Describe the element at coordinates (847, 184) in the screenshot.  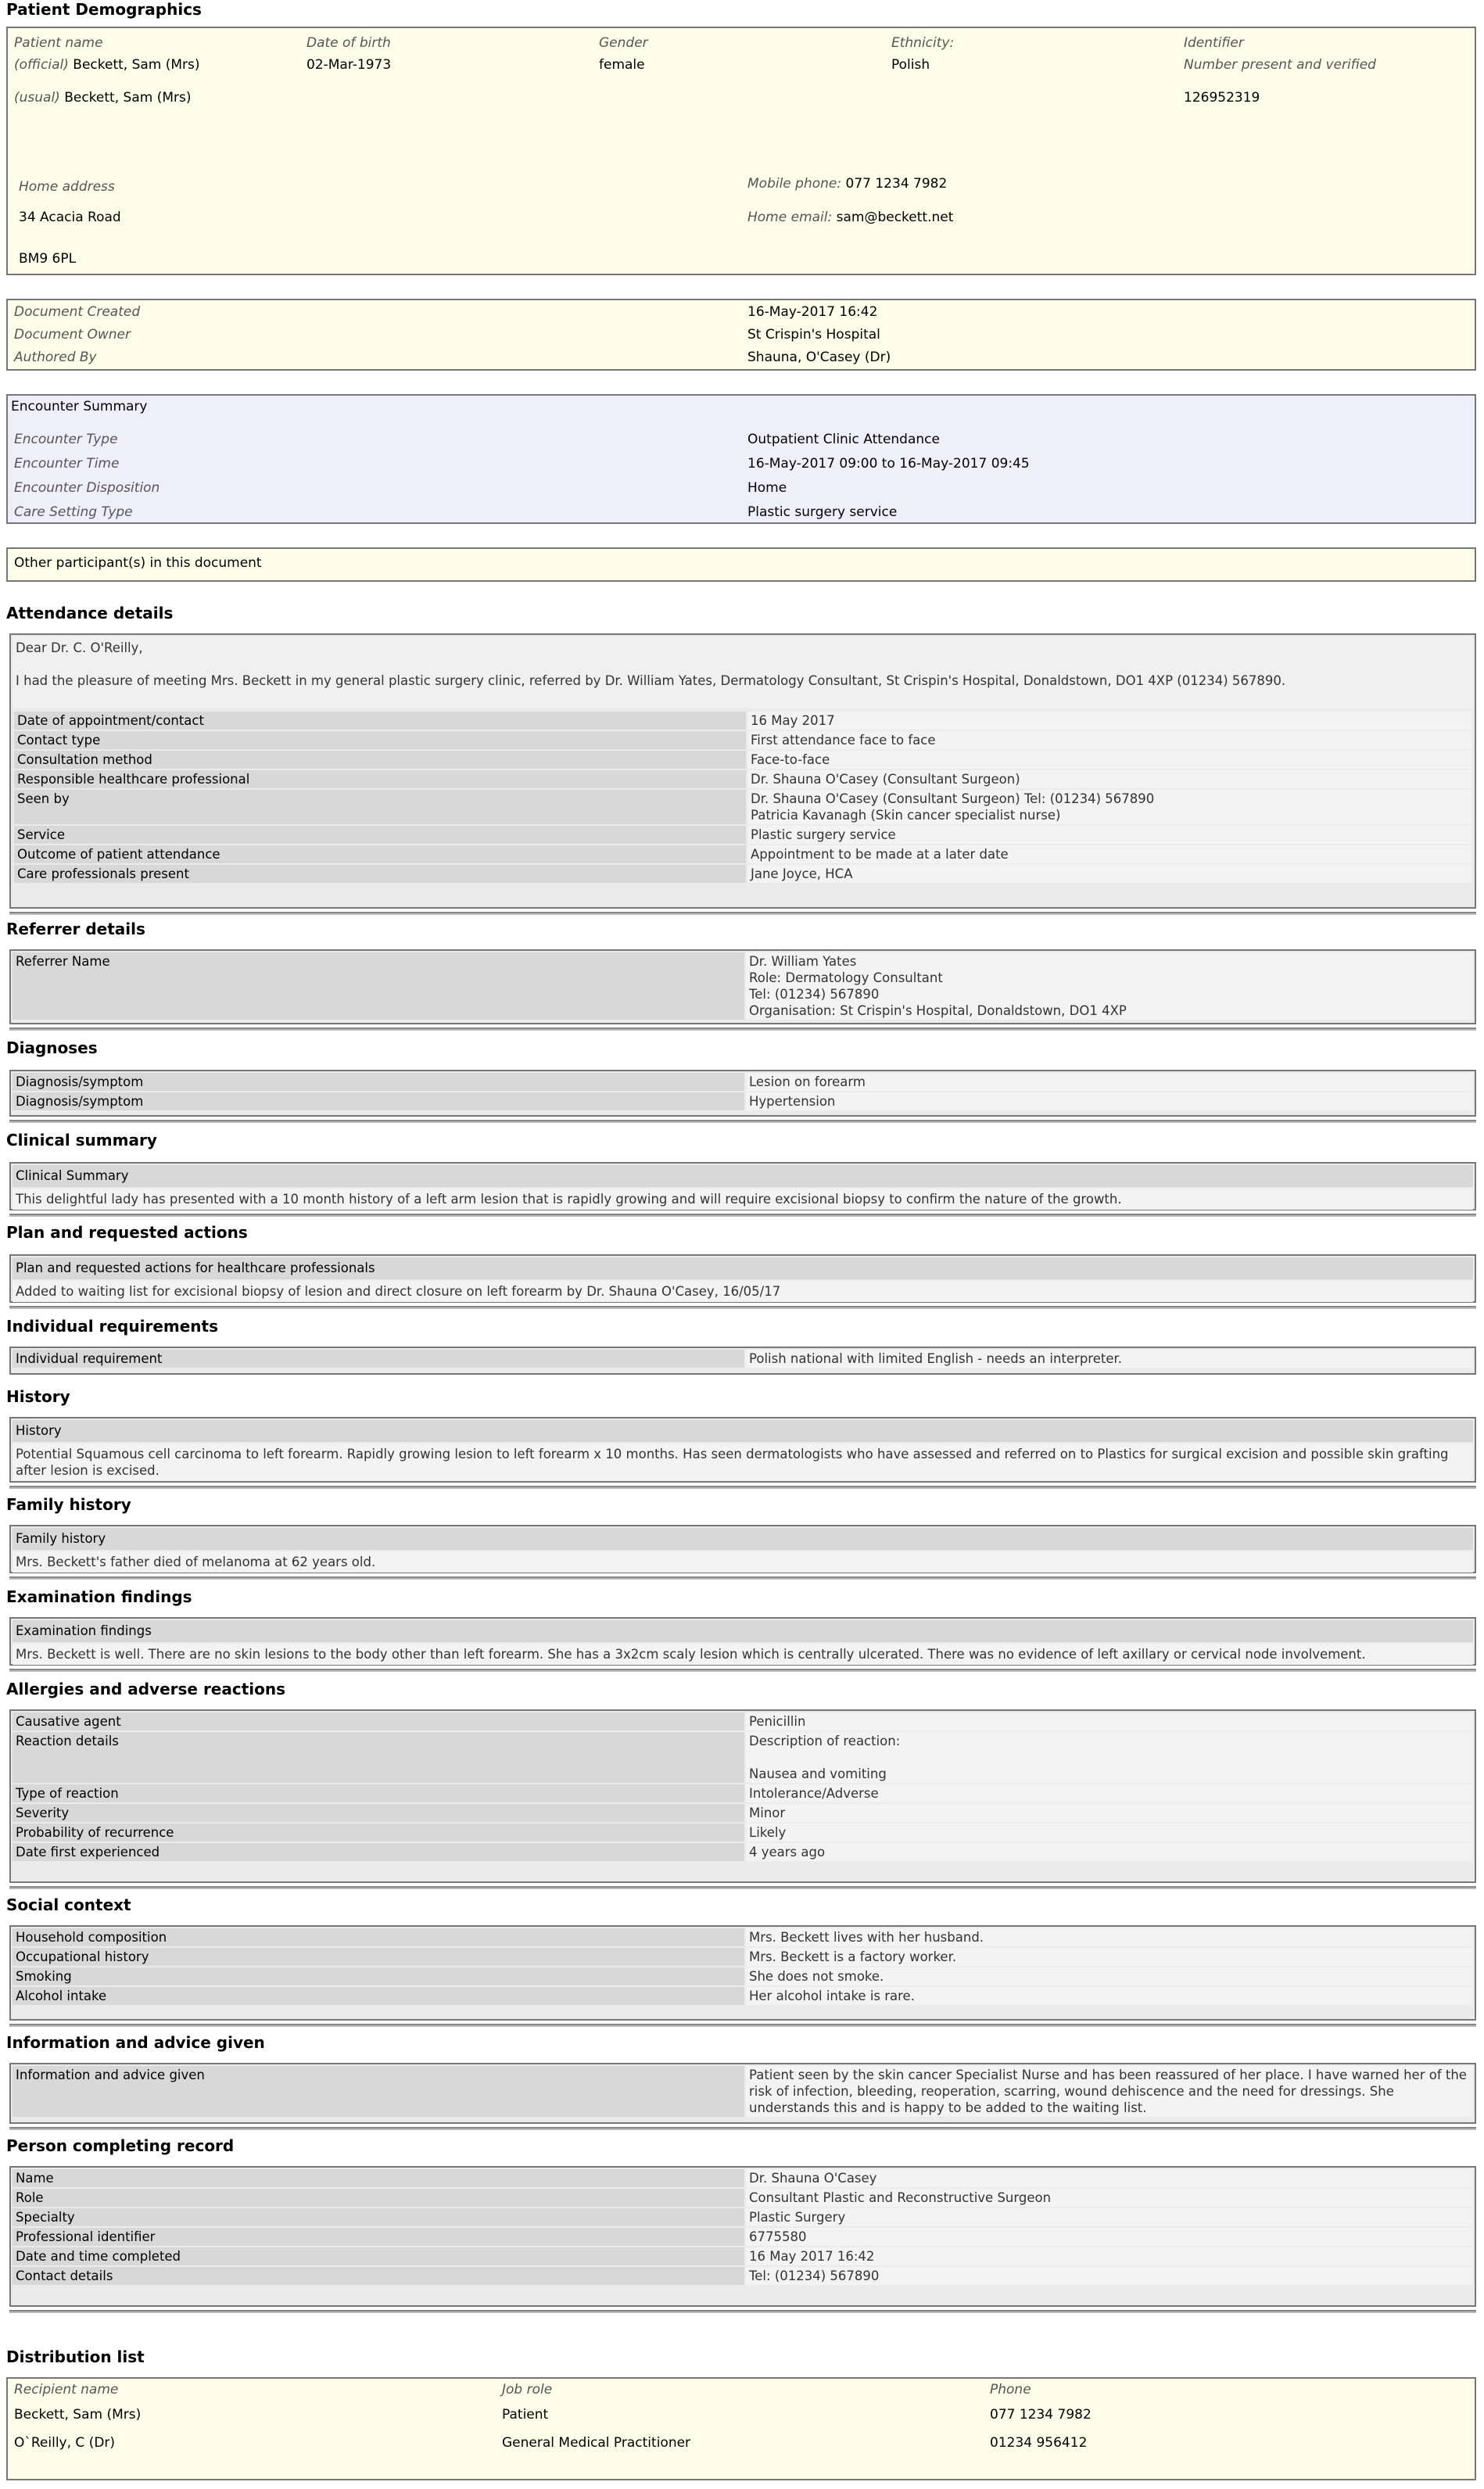
I see `mobile-row: Mobile phone: 077 1234 7982` at that location.